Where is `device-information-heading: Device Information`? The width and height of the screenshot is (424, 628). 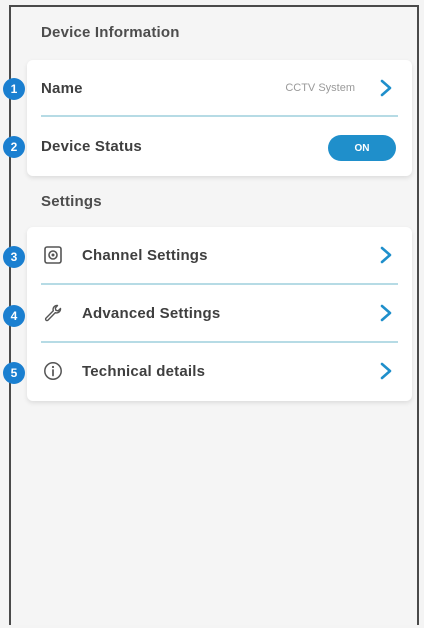
device-information-heading: Device Information is located at coordinates (110, 32).